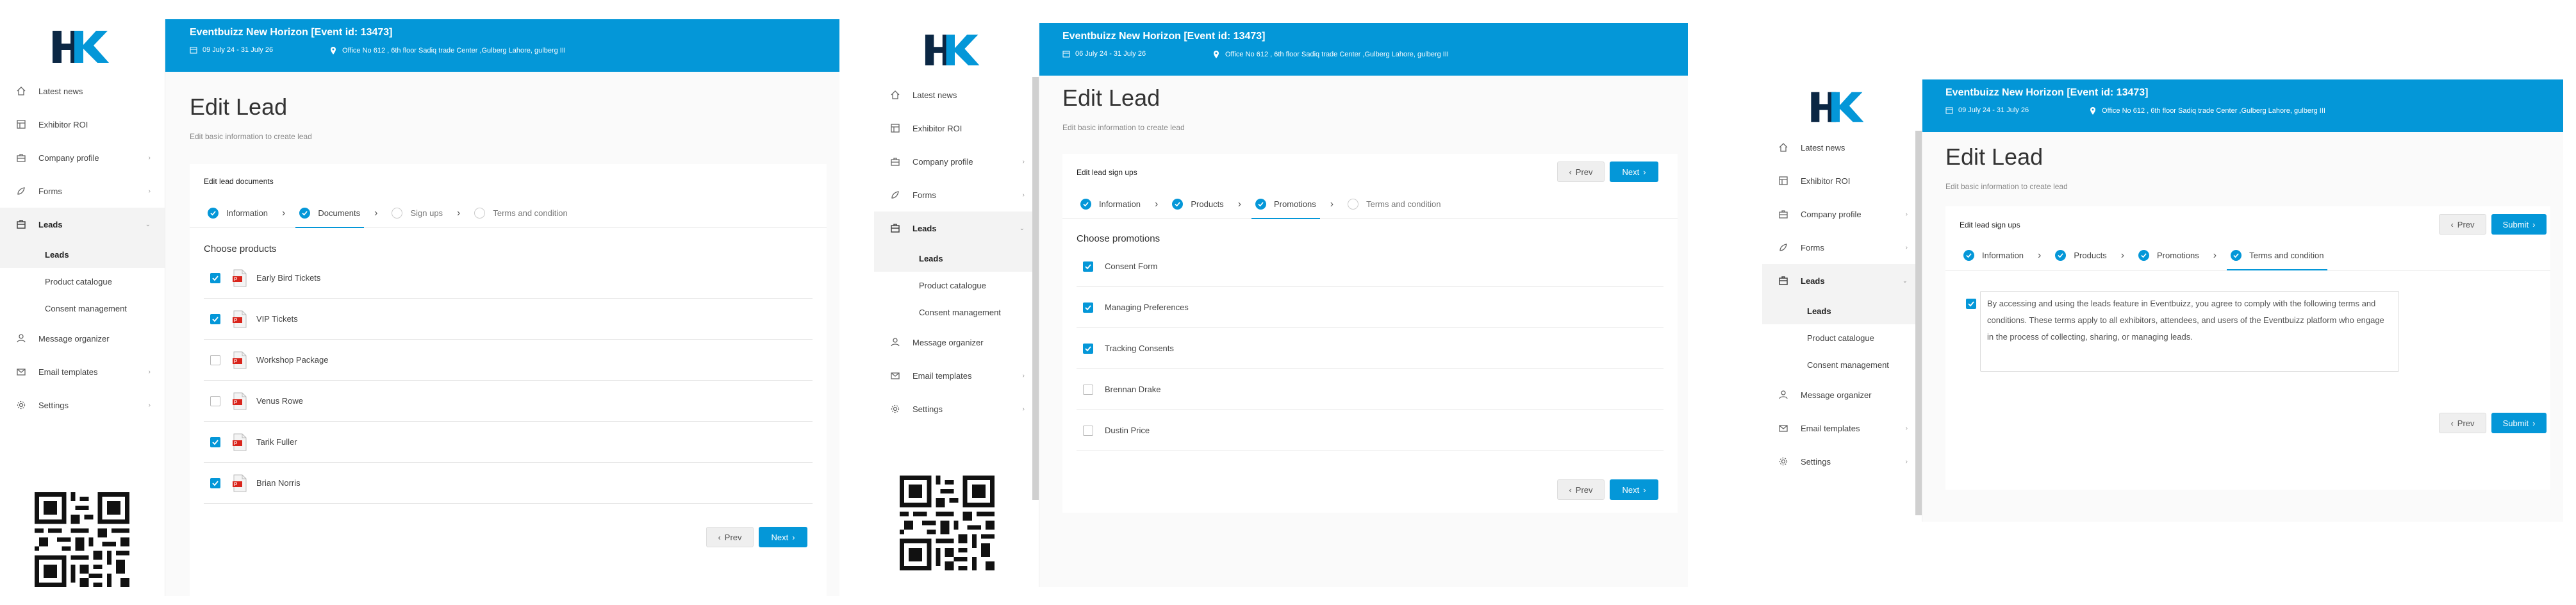 The height and width of the screenshot is (605, 2576). Describe the element at coordinates (508, 360) in the screenshot. I see `list-item: Workshop Package` at that location.